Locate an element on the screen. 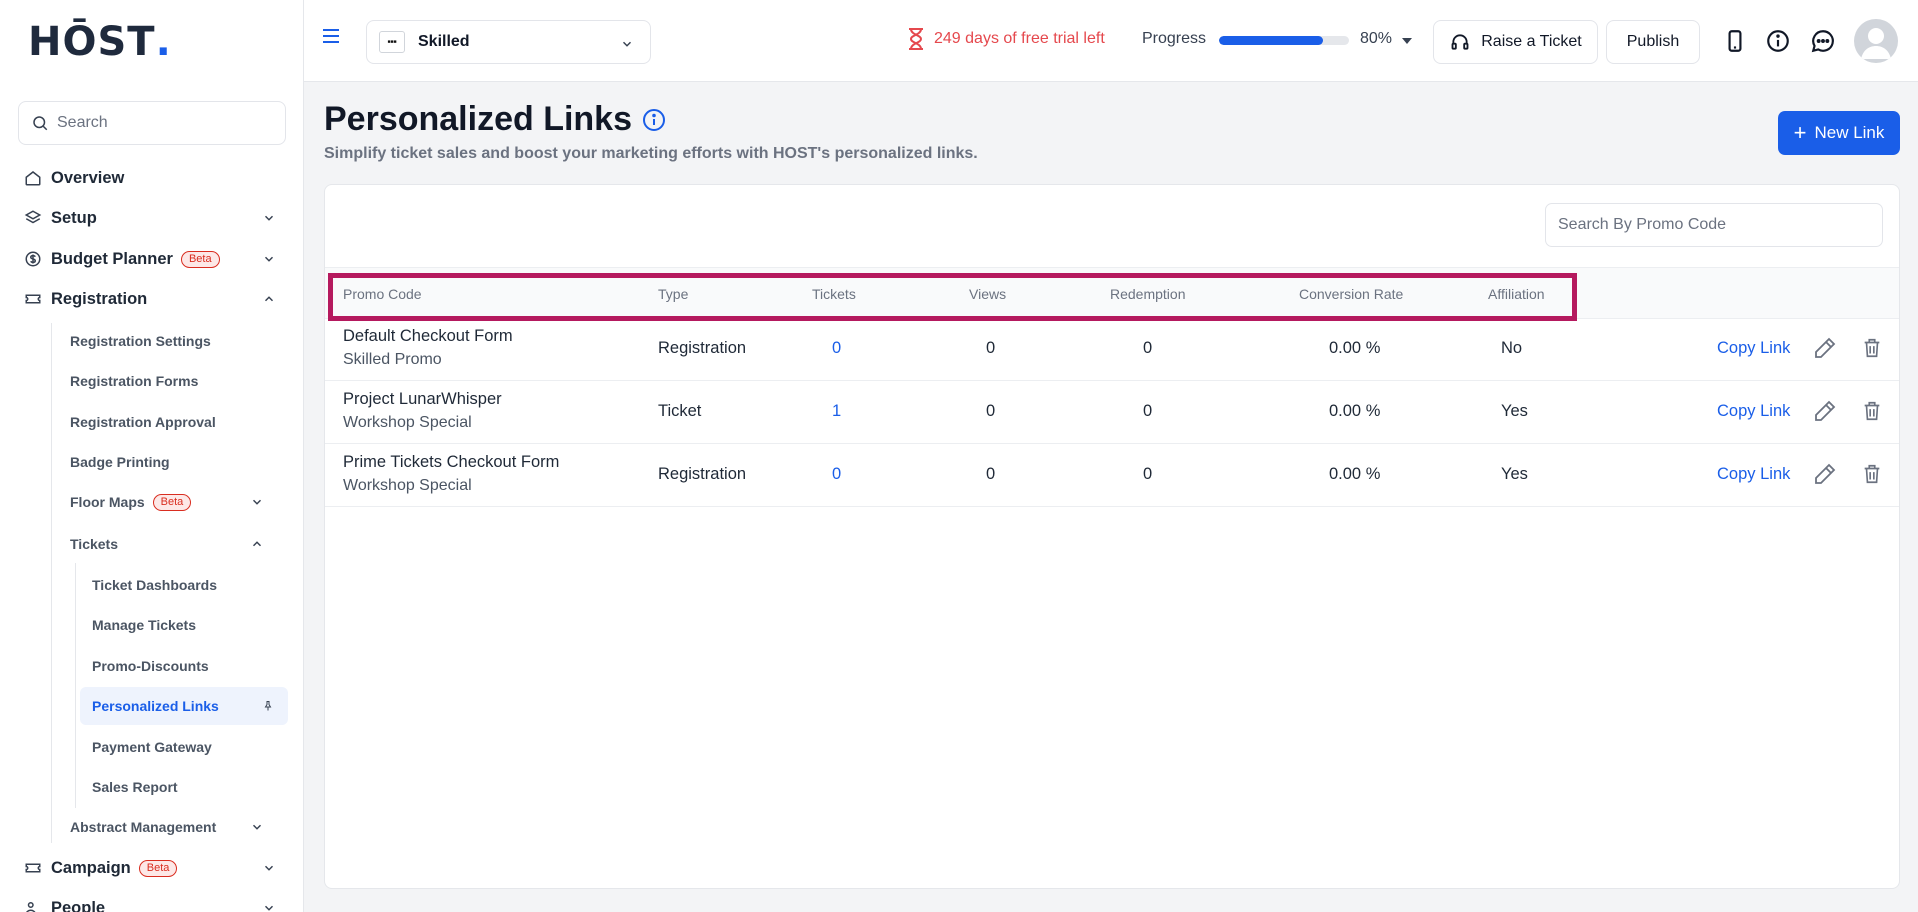  chat-icon is located at coordinates (1823, 41).